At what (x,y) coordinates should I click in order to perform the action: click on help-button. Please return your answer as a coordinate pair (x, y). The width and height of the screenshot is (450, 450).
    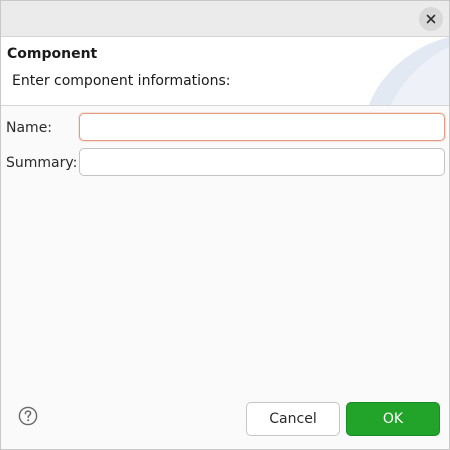
    Looking at the image, I should click on (28, 416).